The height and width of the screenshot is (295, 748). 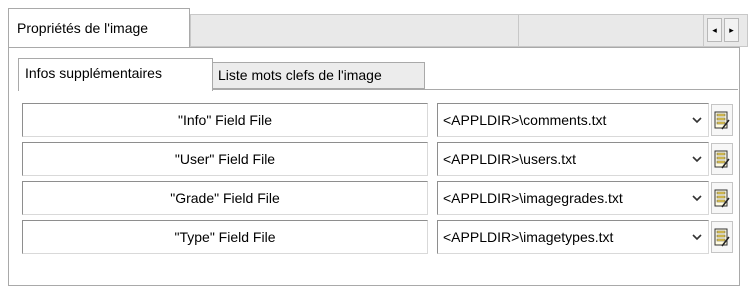 I want to click on select-value: <APPLDIR>\comments.txt, so click(x=525, y=120).